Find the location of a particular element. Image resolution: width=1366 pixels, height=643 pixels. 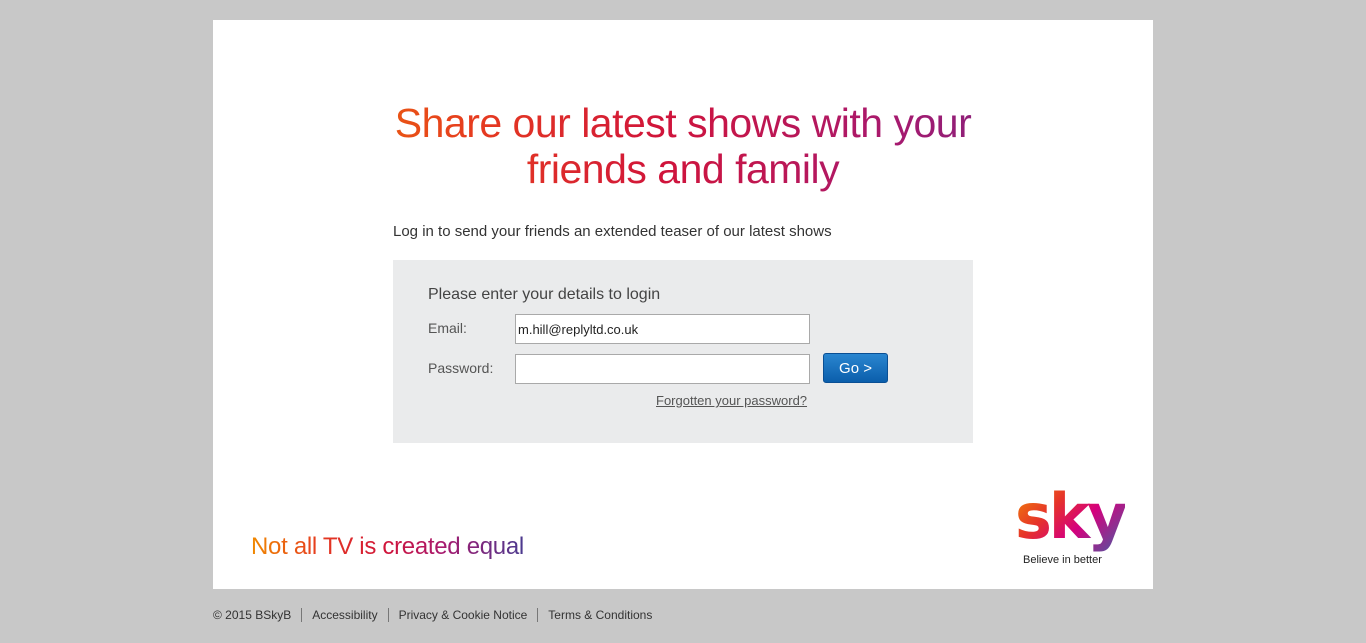

footer-link-accessibility: Accessibility is located at coordinates (344, 615).